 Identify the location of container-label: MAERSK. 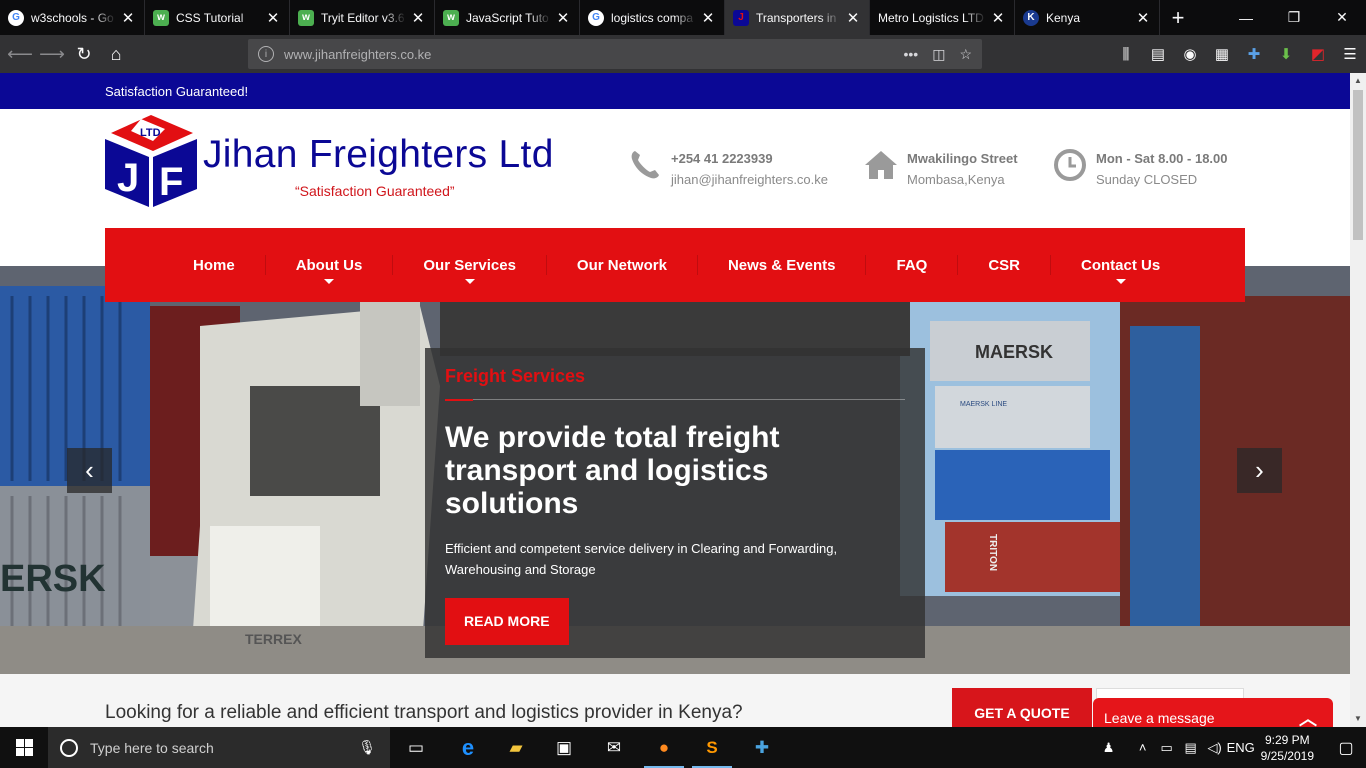
(1014, 352).